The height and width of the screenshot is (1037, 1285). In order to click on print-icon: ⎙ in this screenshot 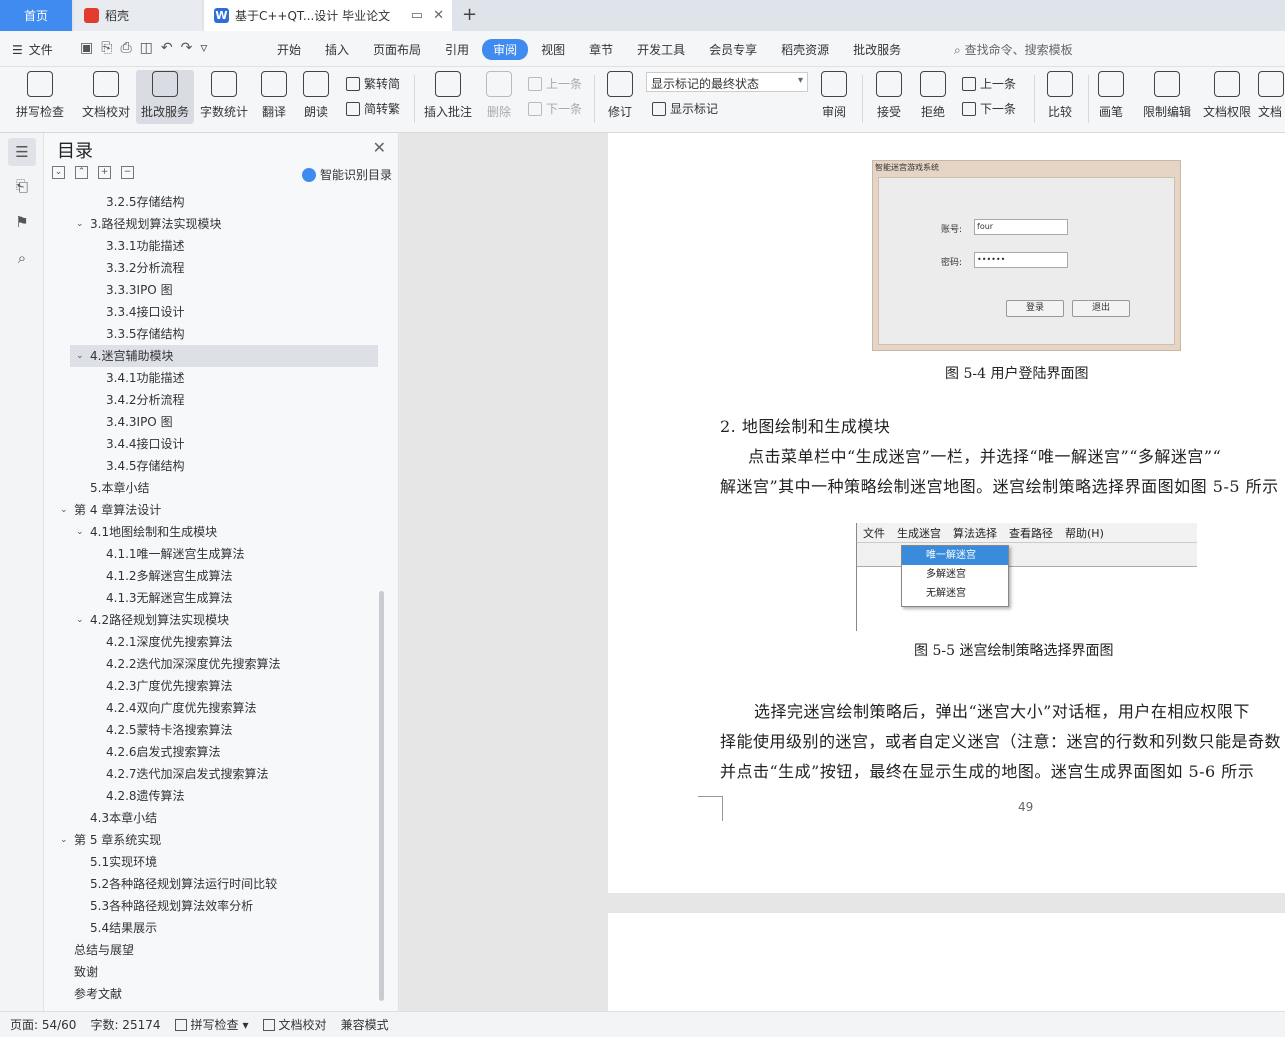, I will do `click(125, 48)`.